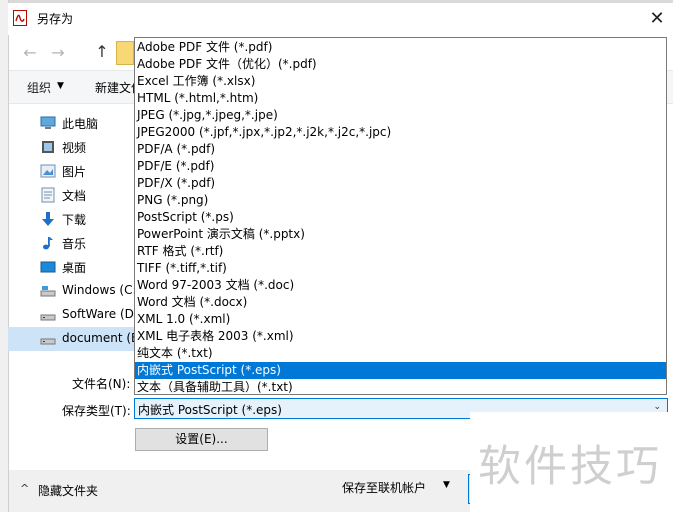 This screenshot has height=512, width=673. I want to click on sidebar-item-label: 视频, so click(74, 148).